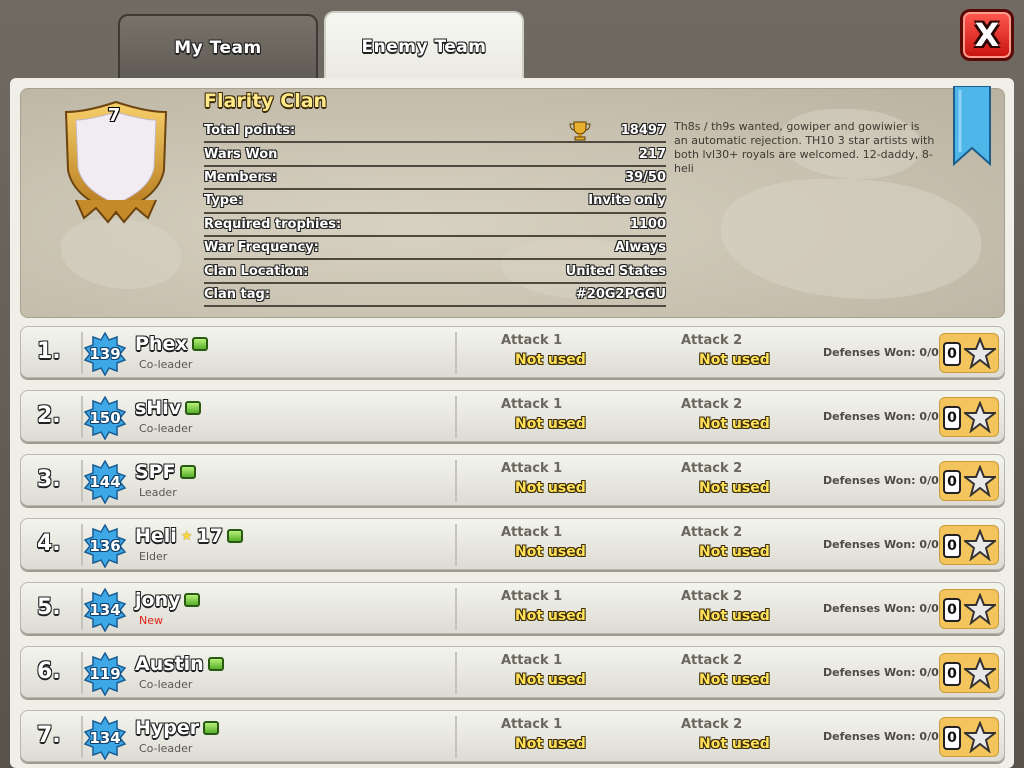  Describe the element at coordinates (177, 728) in the screenshot. I see `member-name: Hyper` at that location.